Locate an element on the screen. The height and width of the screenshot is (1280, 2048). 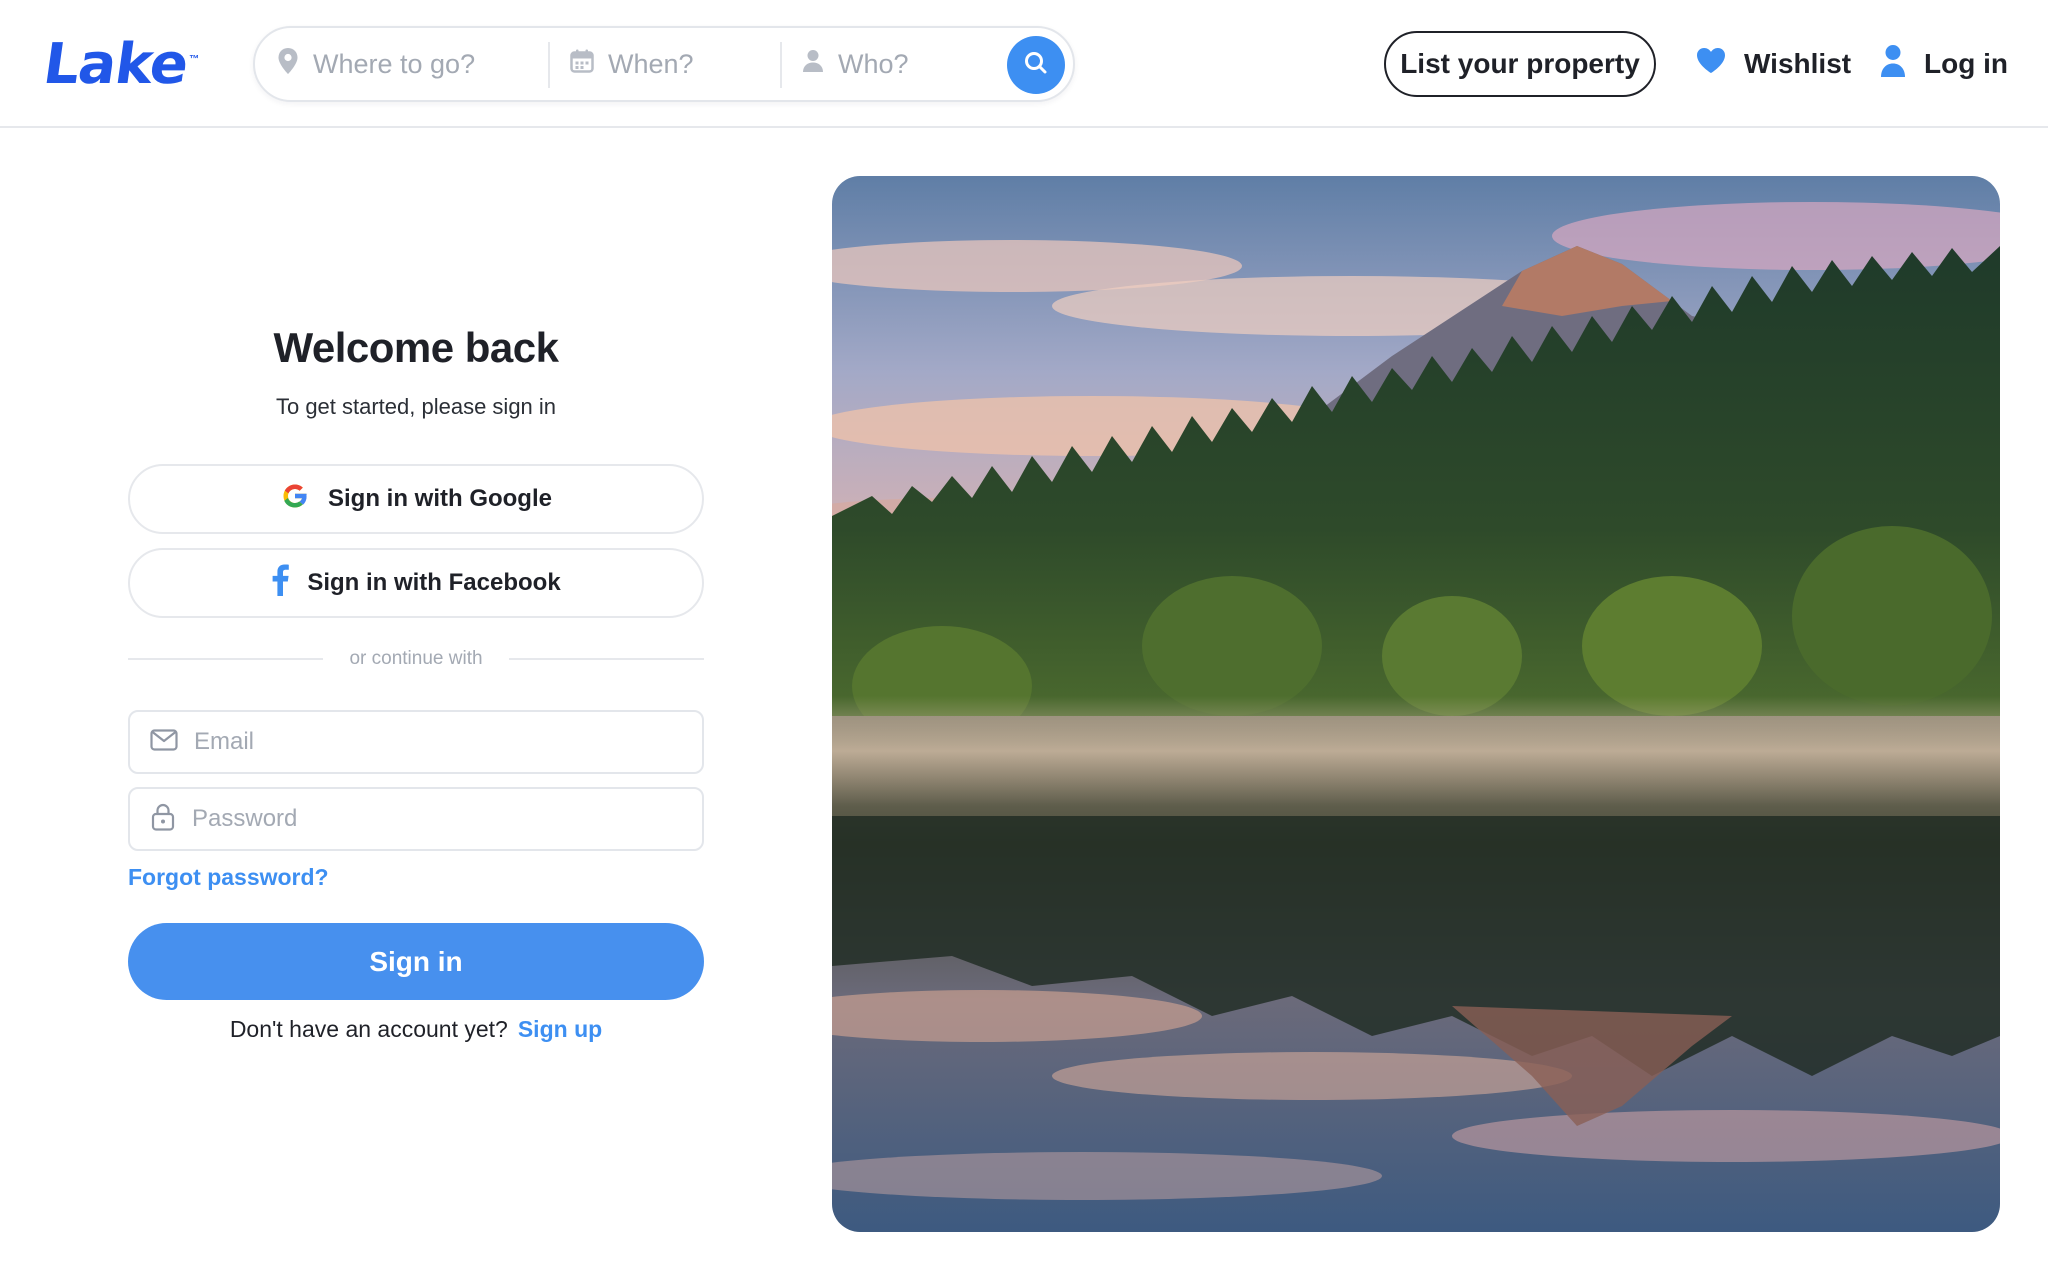
search-who-field: Who? is located at coordinates (902, 64).